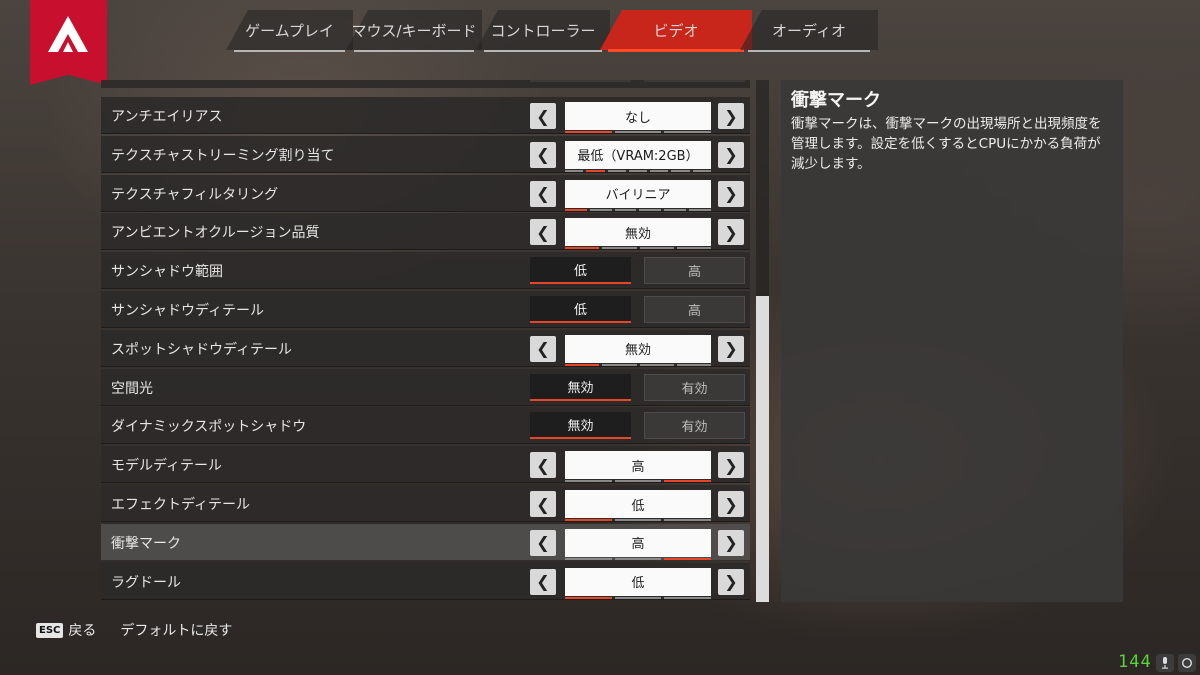 Image resolution: width=1200 pixels, height=675 pixels. What do you see at coordinates (425, 232) in the screenshot?
I see `setting-row: アンビエントオクルージョン品質 ❮ 無効 ❯` at bounding box center [425, 232].